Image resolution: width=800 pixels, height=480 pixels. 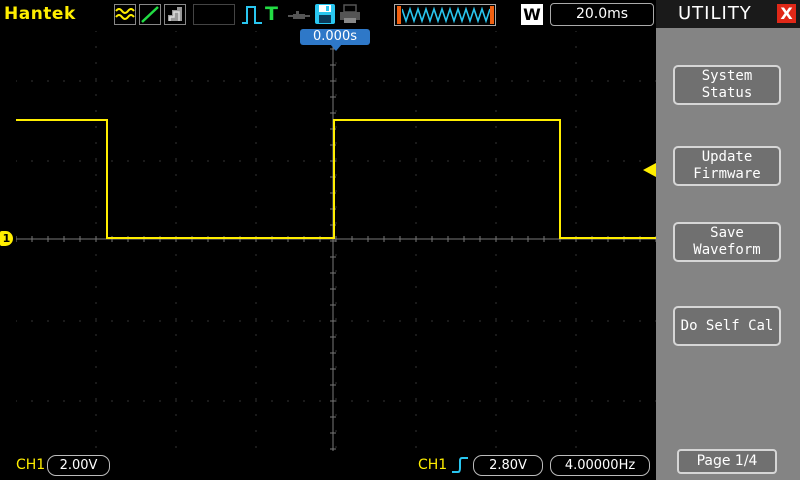 What do you see at coordinates (727, 166) in the screenshot?
I see `update-firmware-button: Update Firmware` at bounding box center [727, 166].